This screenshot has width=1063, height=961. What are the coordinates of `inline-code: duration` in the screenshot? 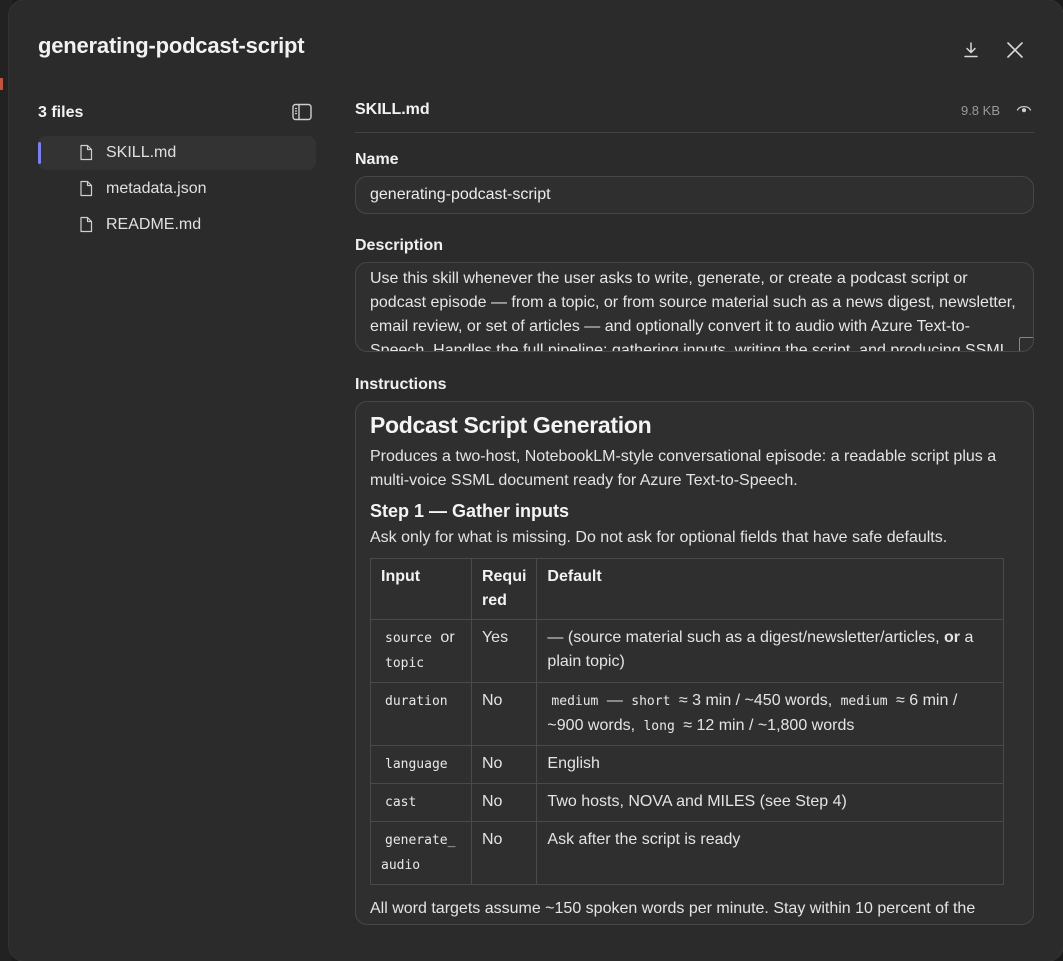 It's located at (416, 701).